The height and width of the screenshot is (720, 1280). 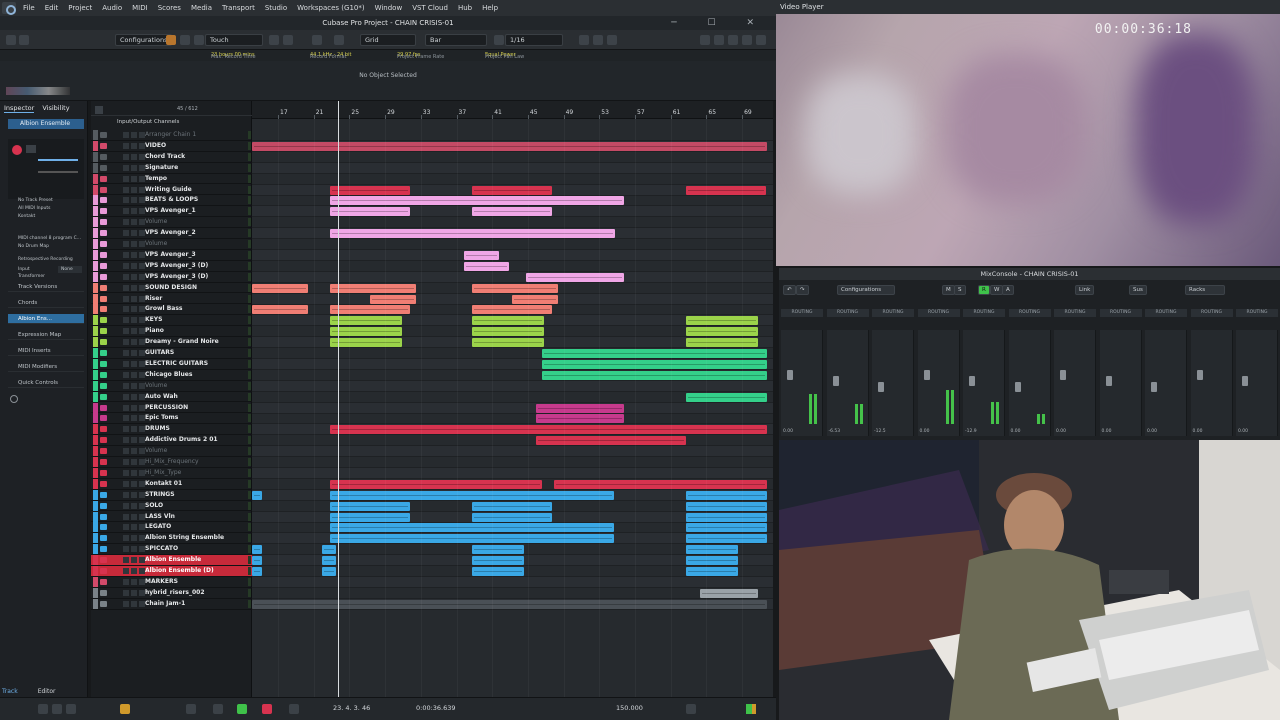 I want to click on track-row: Piano, so click(x=171, y=332).